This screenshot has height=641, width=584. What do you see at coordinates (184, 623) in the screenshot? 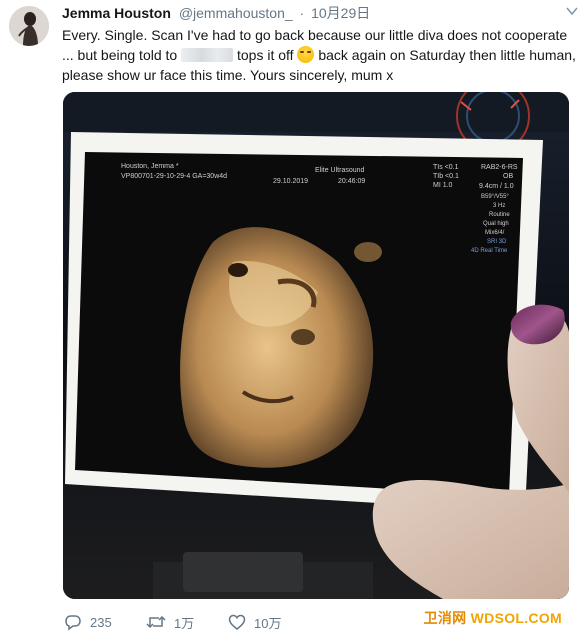
I see `retweet-count: 1万` at bounding box center [184, 623].